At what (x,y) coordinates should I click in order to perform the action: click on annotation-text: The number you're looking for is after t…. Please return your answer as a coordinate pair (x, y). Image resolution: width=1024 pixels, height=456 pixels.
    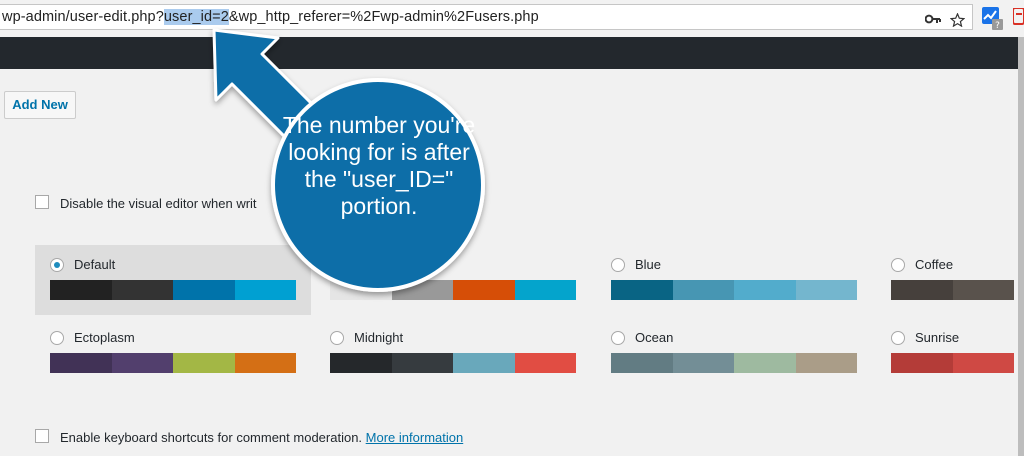
    Looking at the image, I should click on (379, 165).